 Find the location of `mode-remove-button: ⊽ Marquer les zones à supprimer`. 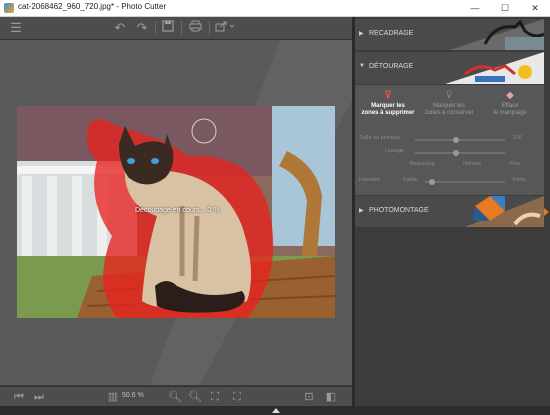

mode-remove-button: ⊽ Marquer les zones à supprimer is located at coordinates (388, 103).